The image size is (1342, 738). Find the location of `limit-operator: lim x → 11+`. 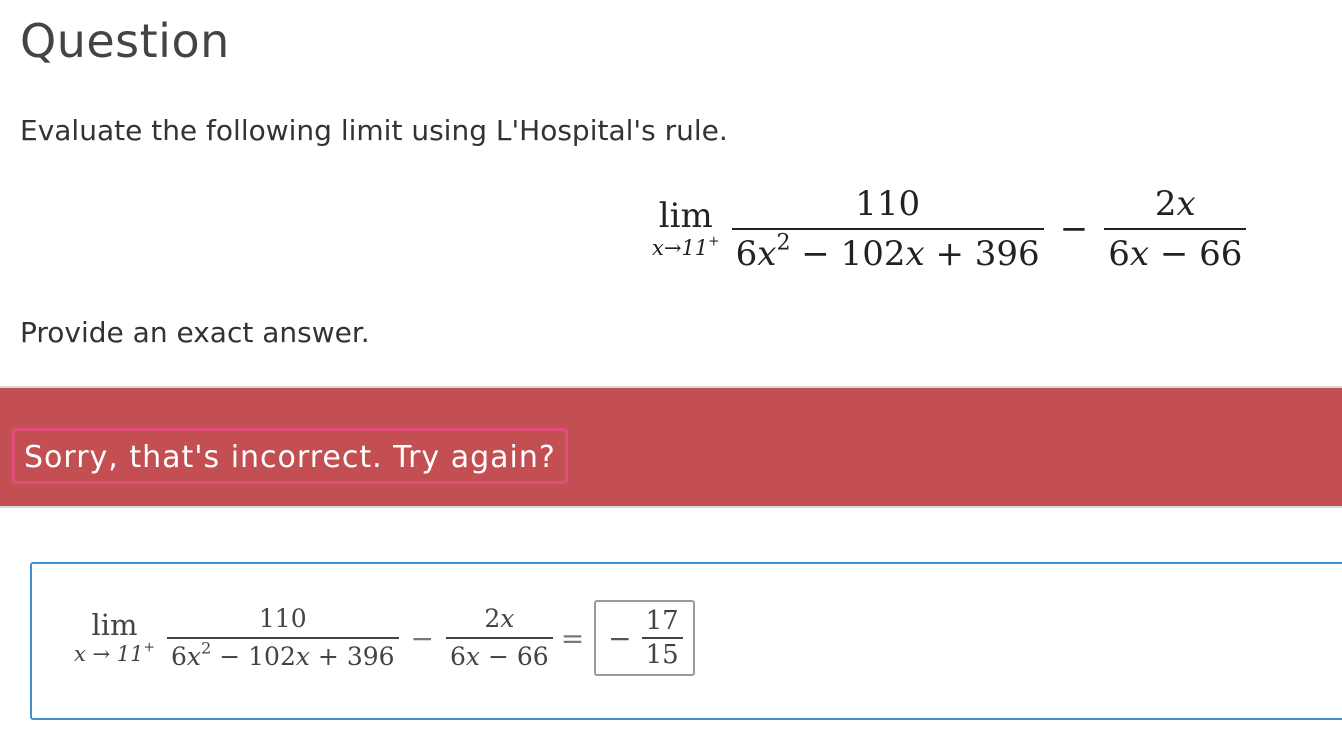

limit-operator: lim x → 11+ is located at coordinates (114, 638).